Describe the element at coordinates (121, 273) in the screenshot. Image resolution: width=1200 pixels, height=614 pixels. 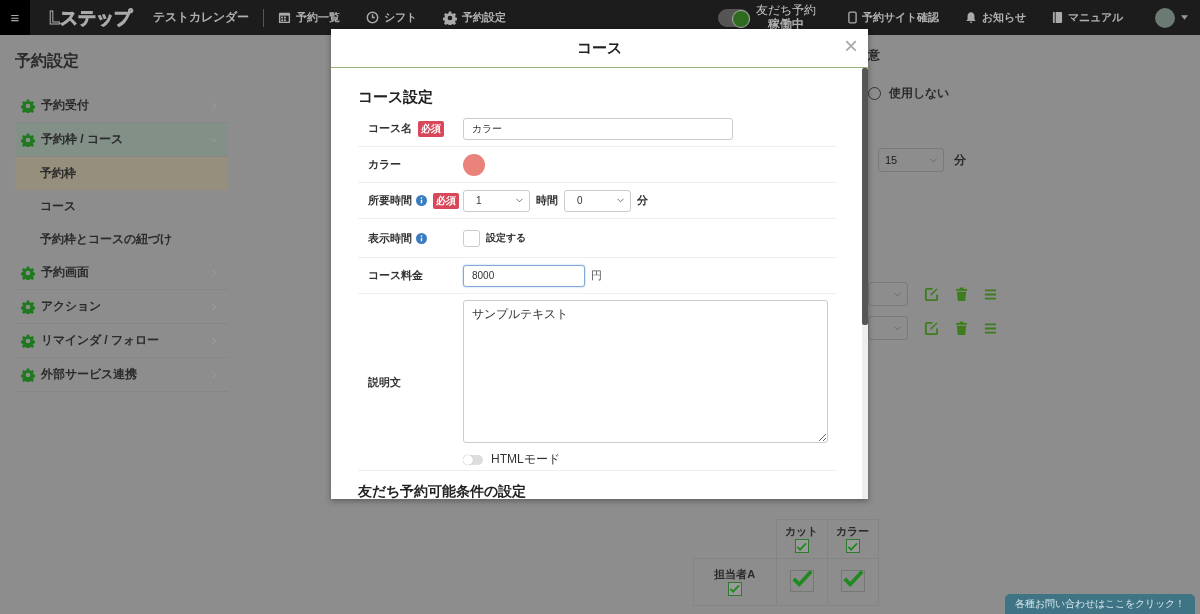
I see `sidebar-item: 予約画面` at that location.